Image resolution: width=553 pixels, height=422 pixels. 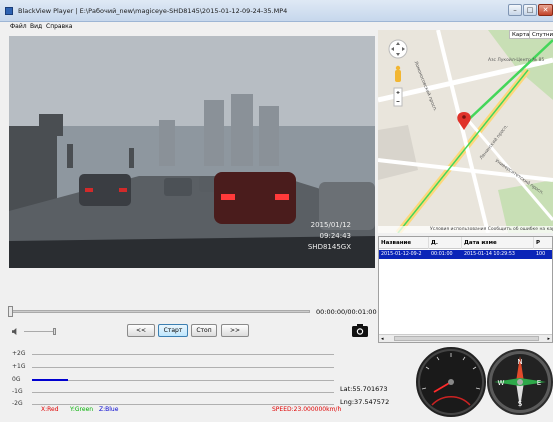 What do you see at coordinates (346, 312) in the screenshot?
I see `playback-time: 00:00:00/00:01:00` at bounding box center [346, 312].